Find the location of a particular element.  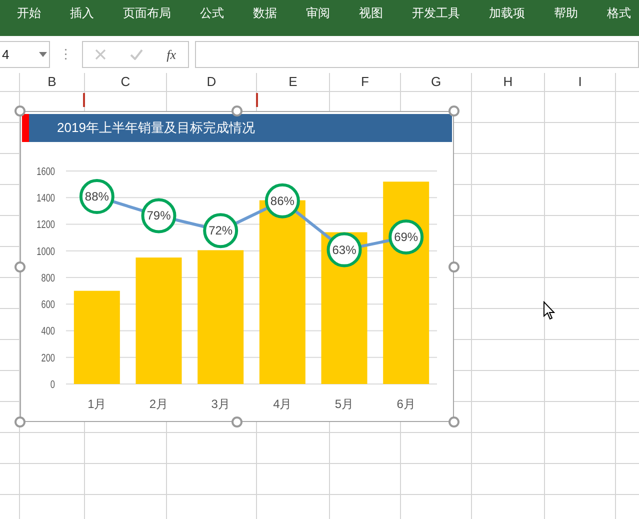

column-header: E is located at coordinates (293, 82).